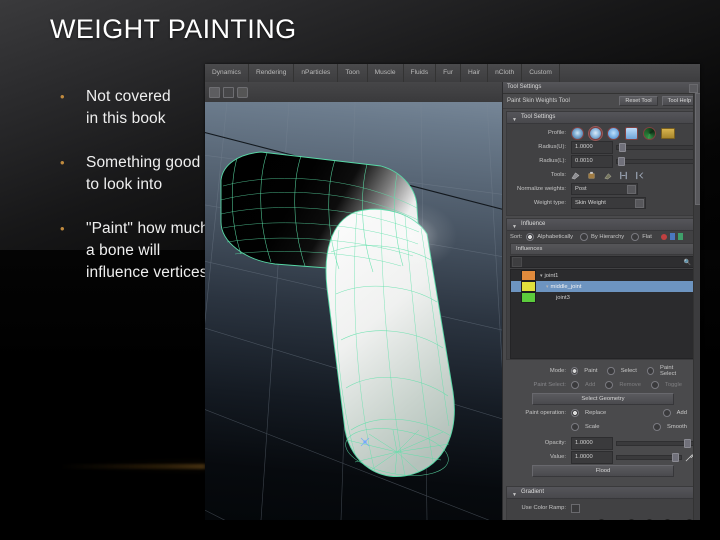 This screenshot has width=720, height=540. Describe the element at coordinates (272, 73) in the screenshot. I see `menu-item-rendering: Rendering` at that location.